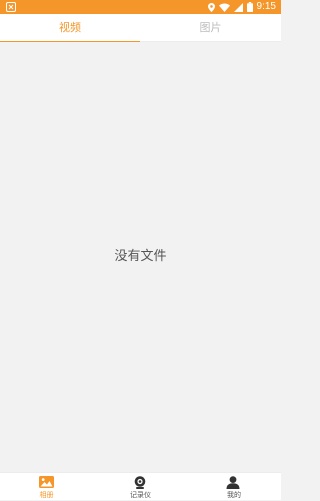 This screenshot has height=501, width=320. I want to click on nav-mine-label: 我的, so click(234, 495).